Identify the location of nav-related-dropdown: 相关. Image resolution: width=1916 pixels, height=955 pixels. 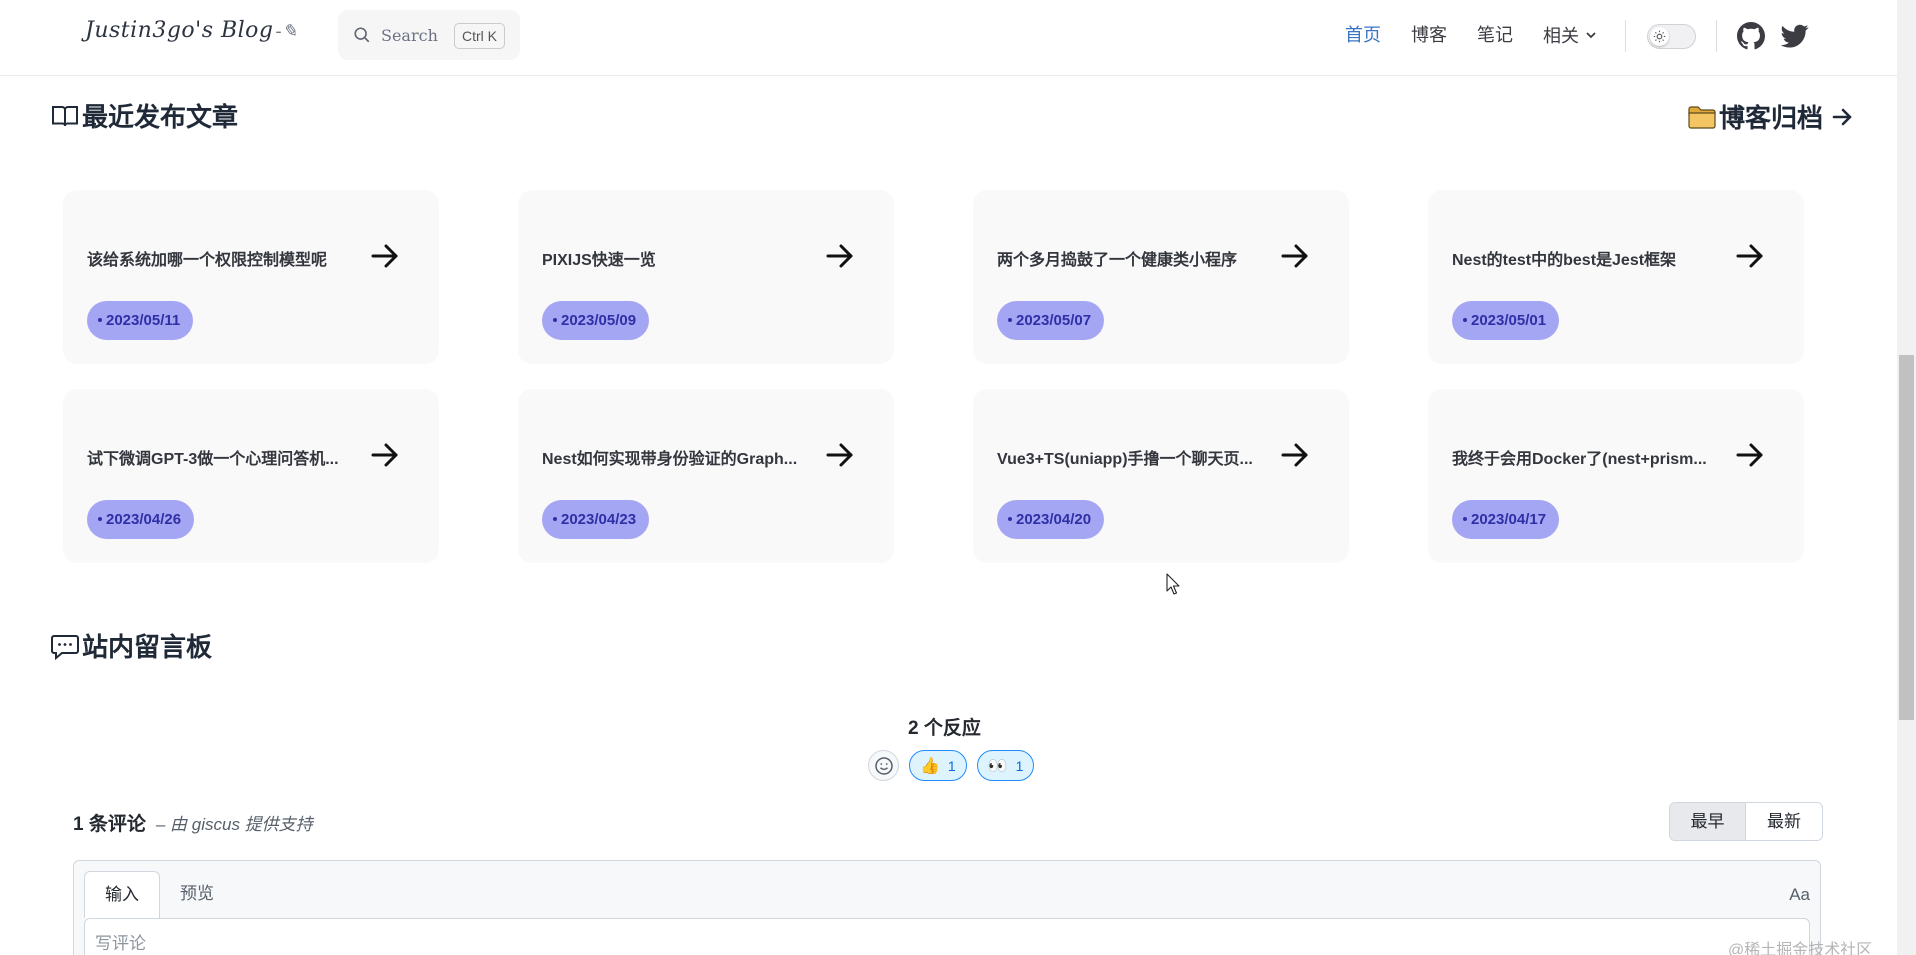
(1570, 35).